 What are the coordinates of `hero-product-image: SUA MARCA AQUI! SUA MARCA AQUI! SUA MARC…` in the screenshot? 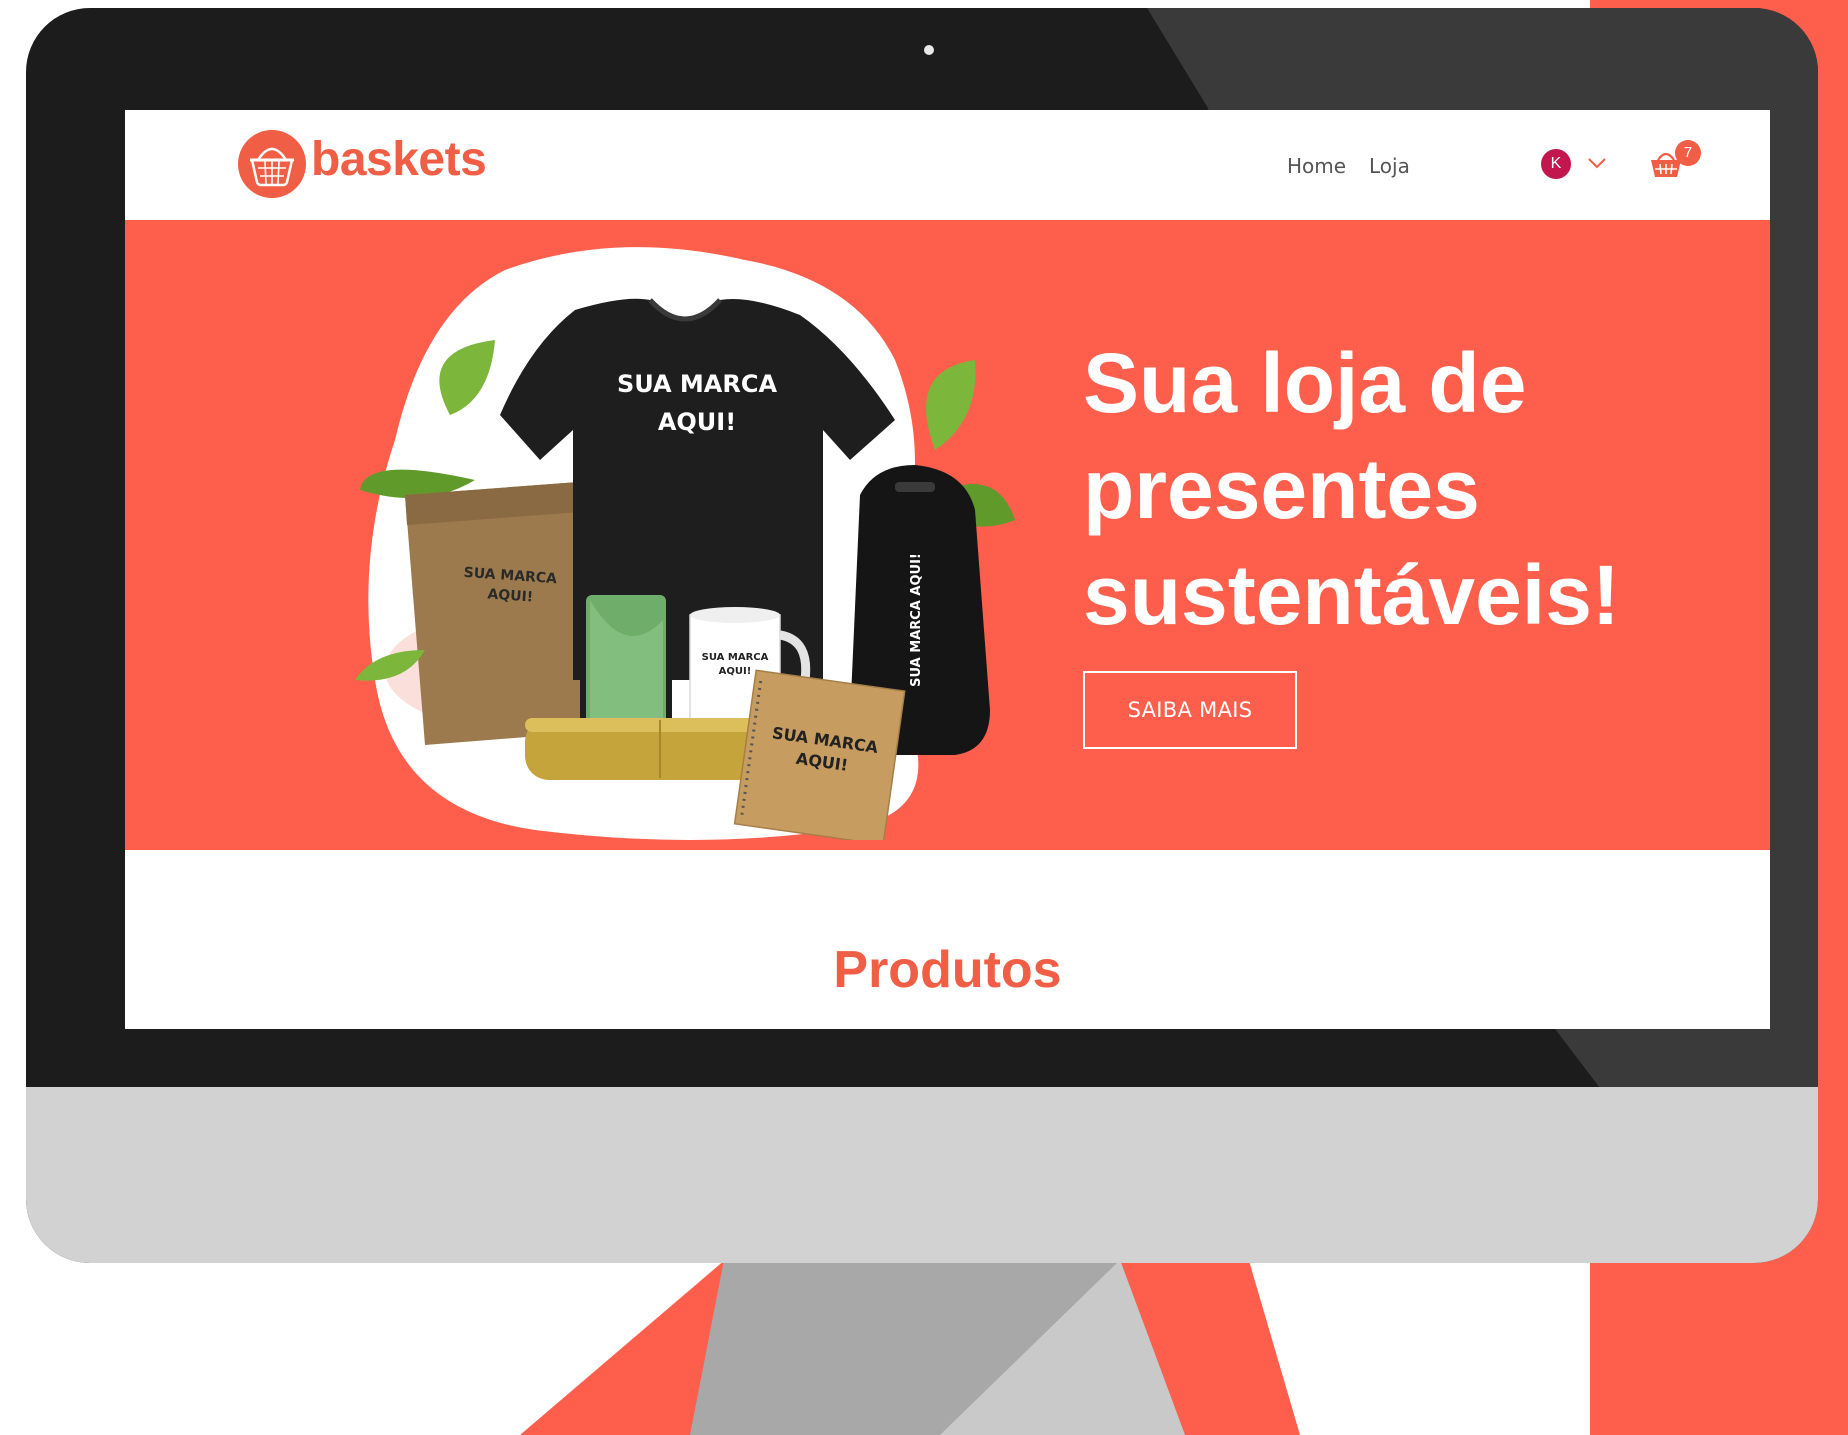 It's located at (685, 543).